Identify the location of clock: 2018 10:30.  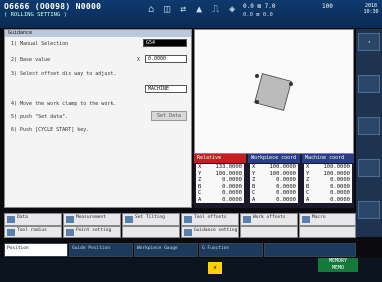
(371, 9).